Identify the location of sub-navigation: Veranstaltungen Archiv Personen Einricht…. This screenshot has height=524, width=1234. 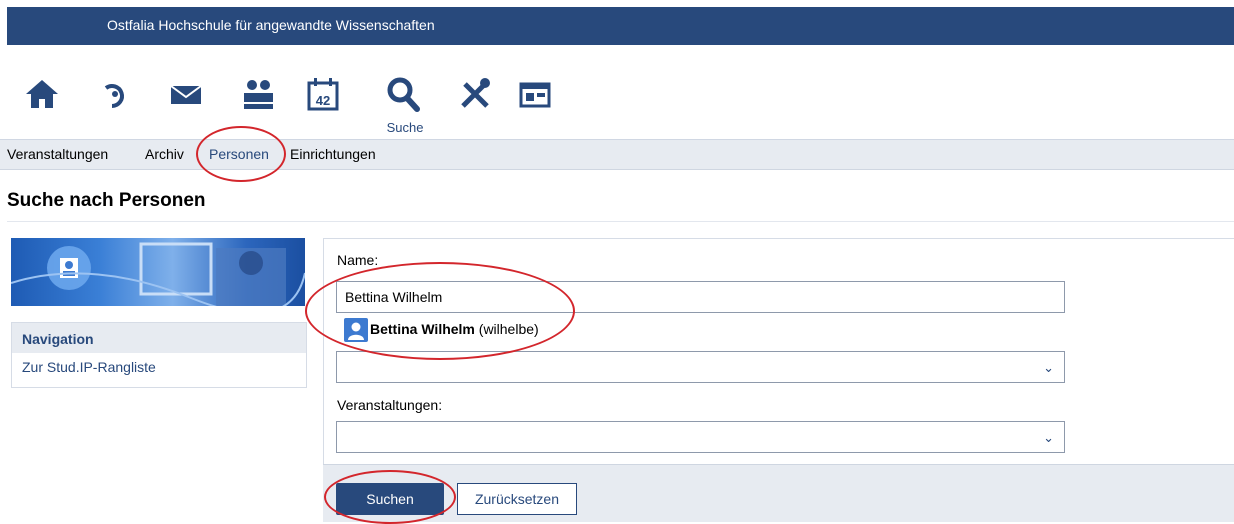
(617, 155).